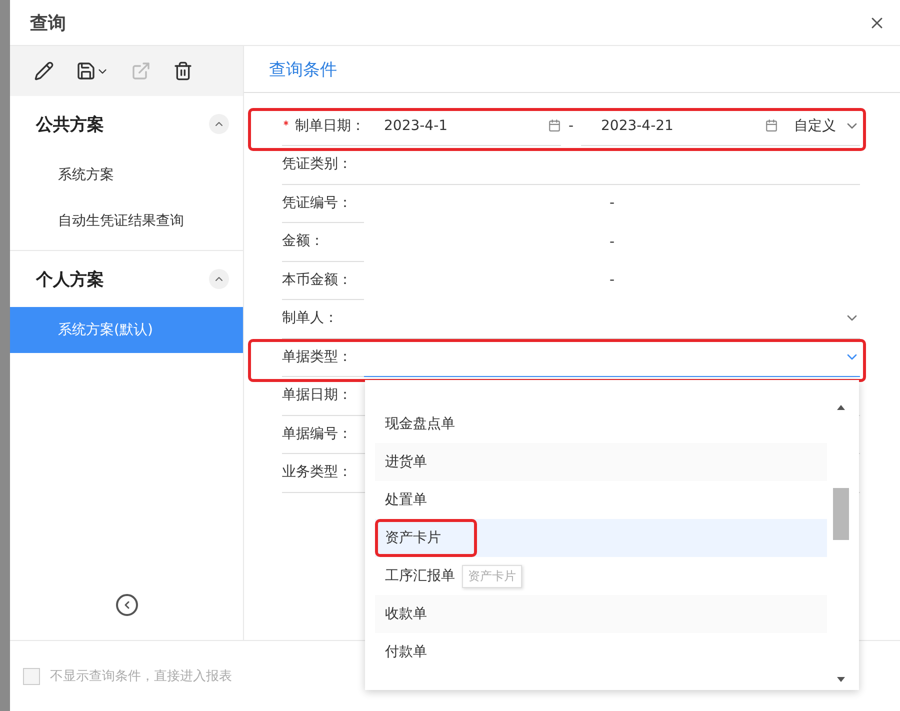  I want to click on scheme-item: 系统方案, so click(126, 175).